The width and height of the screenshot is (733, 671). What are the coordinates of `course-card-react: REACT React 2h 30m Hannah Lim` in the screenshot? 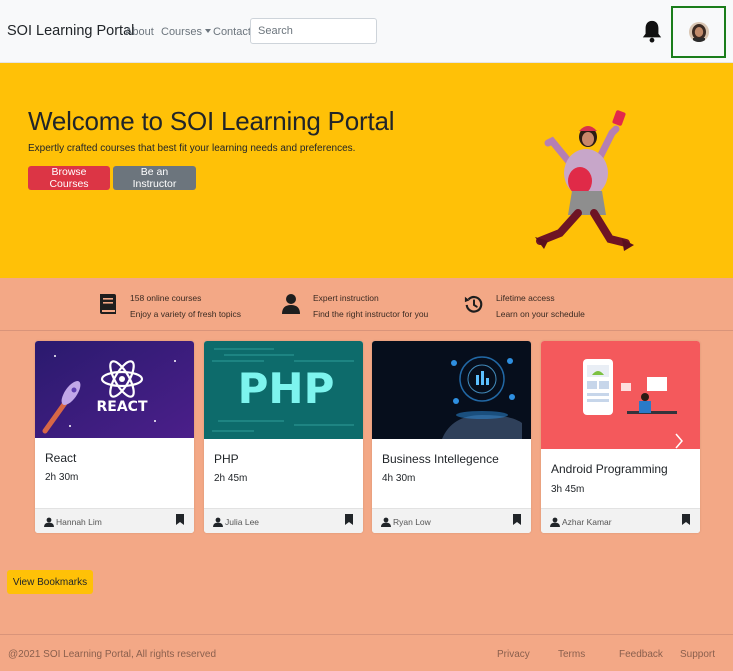 It's located at (114, 437).